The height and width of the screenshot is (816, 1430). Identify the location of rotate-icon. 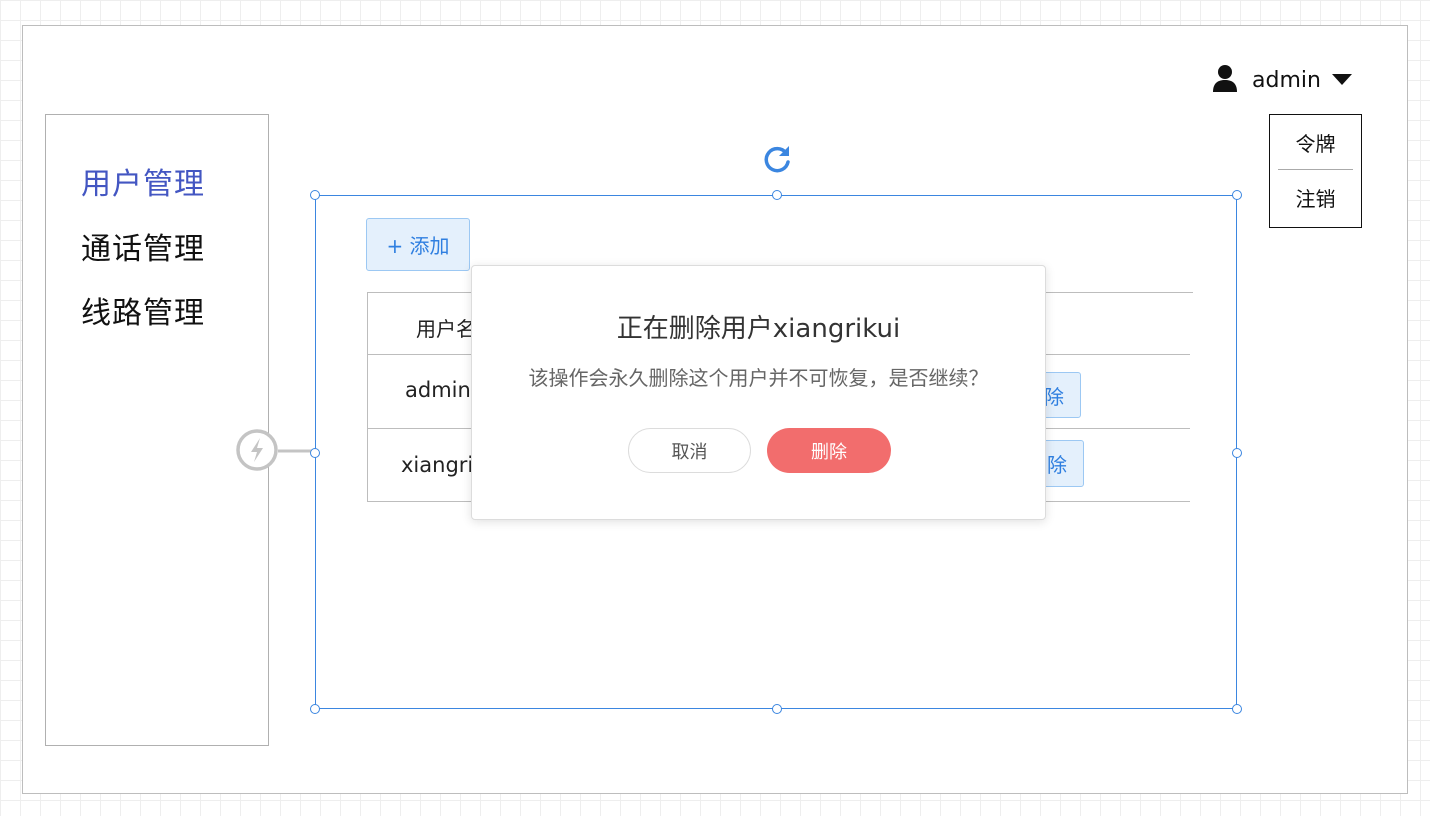
(777, 160).